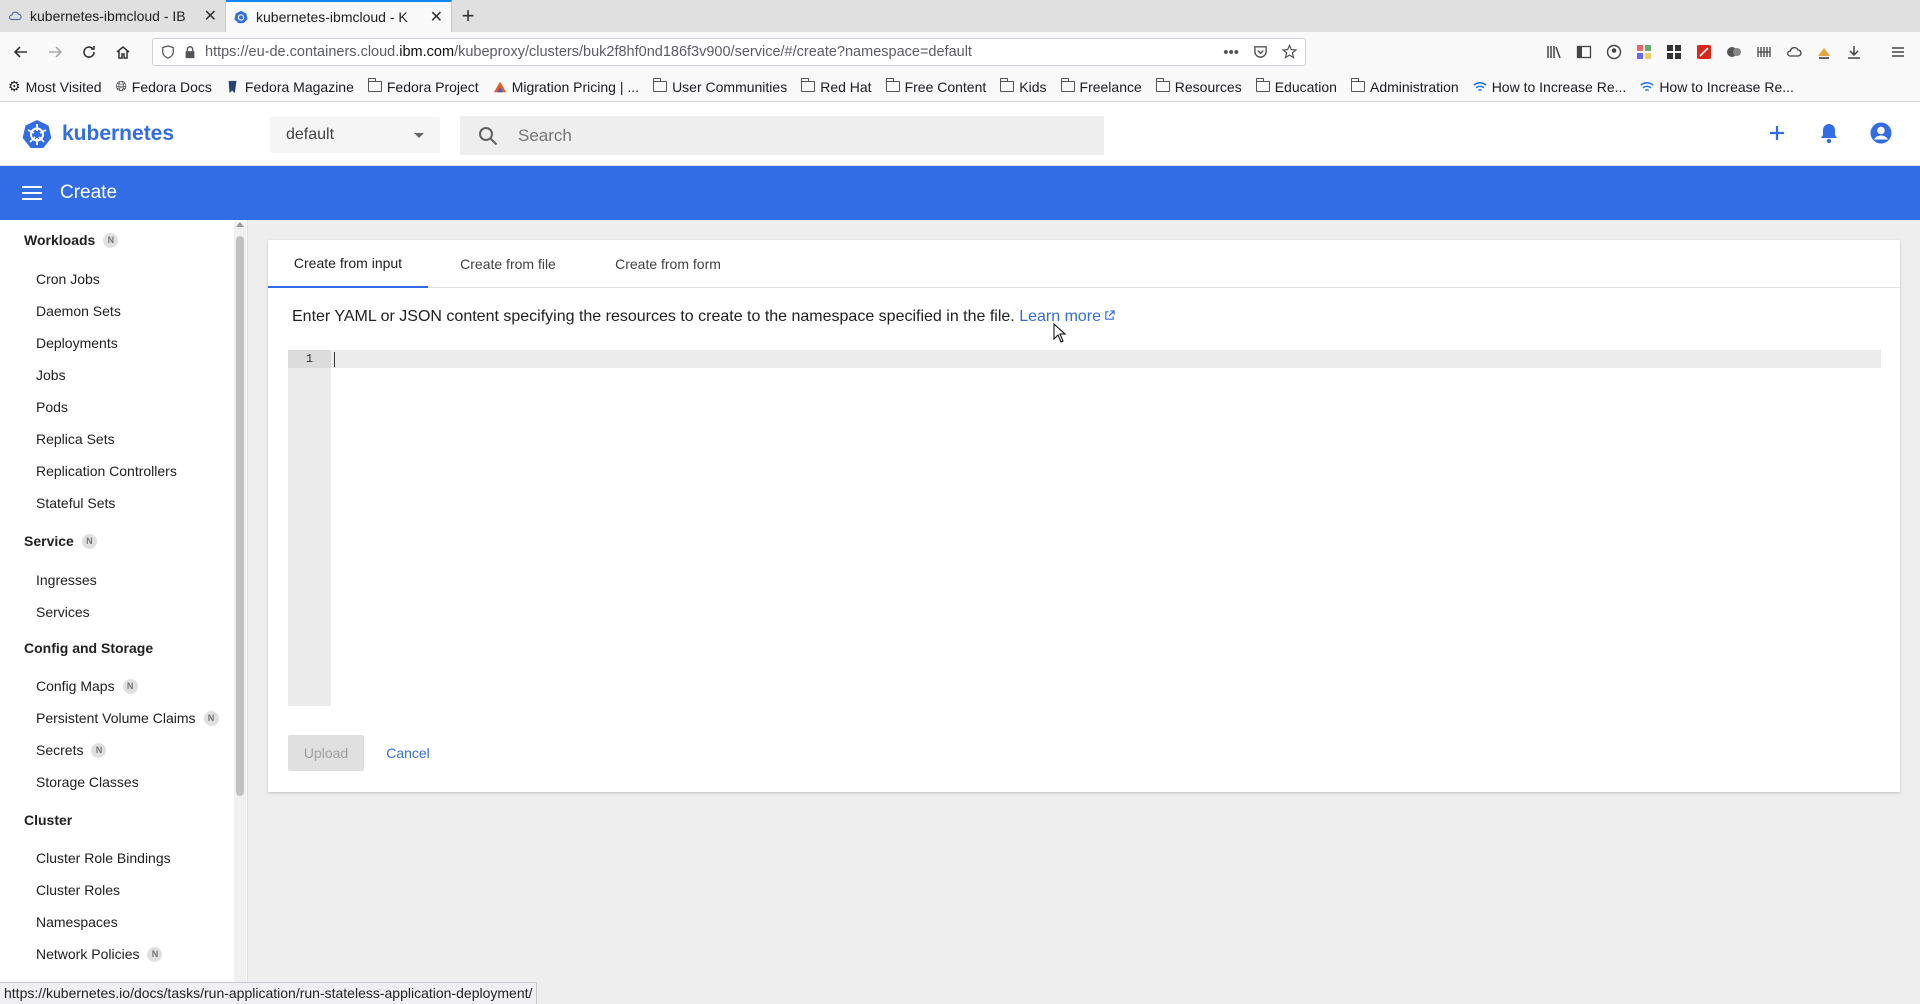 Image resolution: width=1920 pixels, height=1004 pixels. I want to click on bookmark-kids: Kids, so click(1023, 86).